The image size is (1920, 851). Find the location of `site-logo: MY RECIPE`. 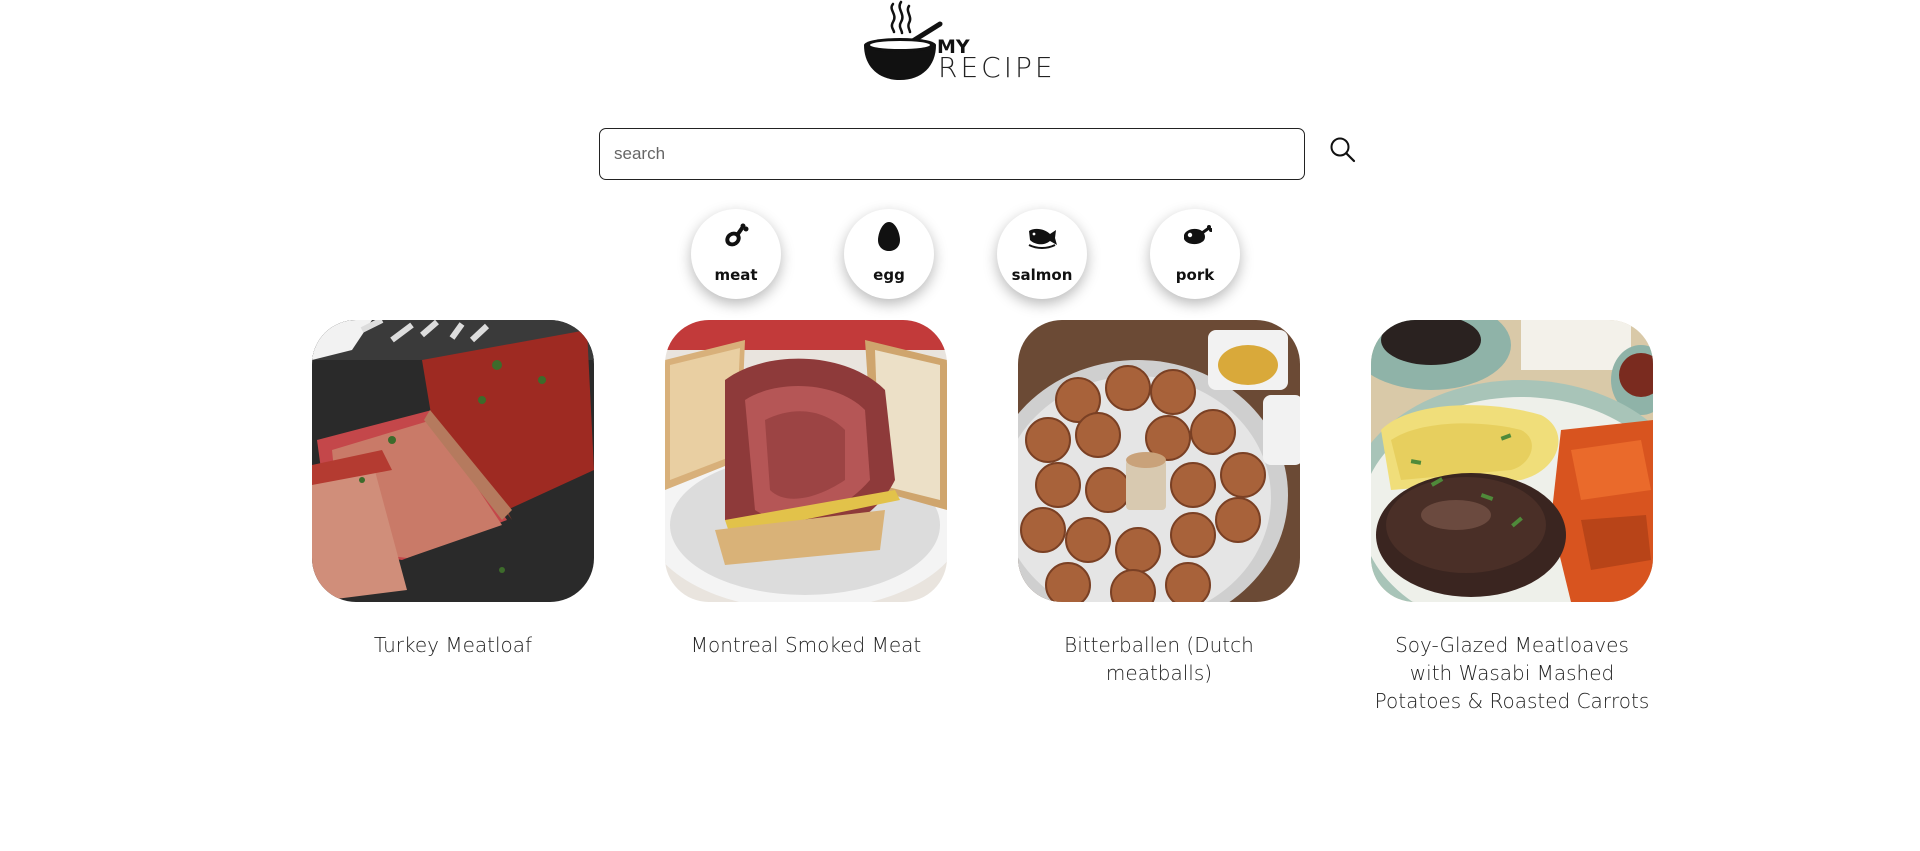

site-logo: MY RECIPE is located at coordinates (963, 42).